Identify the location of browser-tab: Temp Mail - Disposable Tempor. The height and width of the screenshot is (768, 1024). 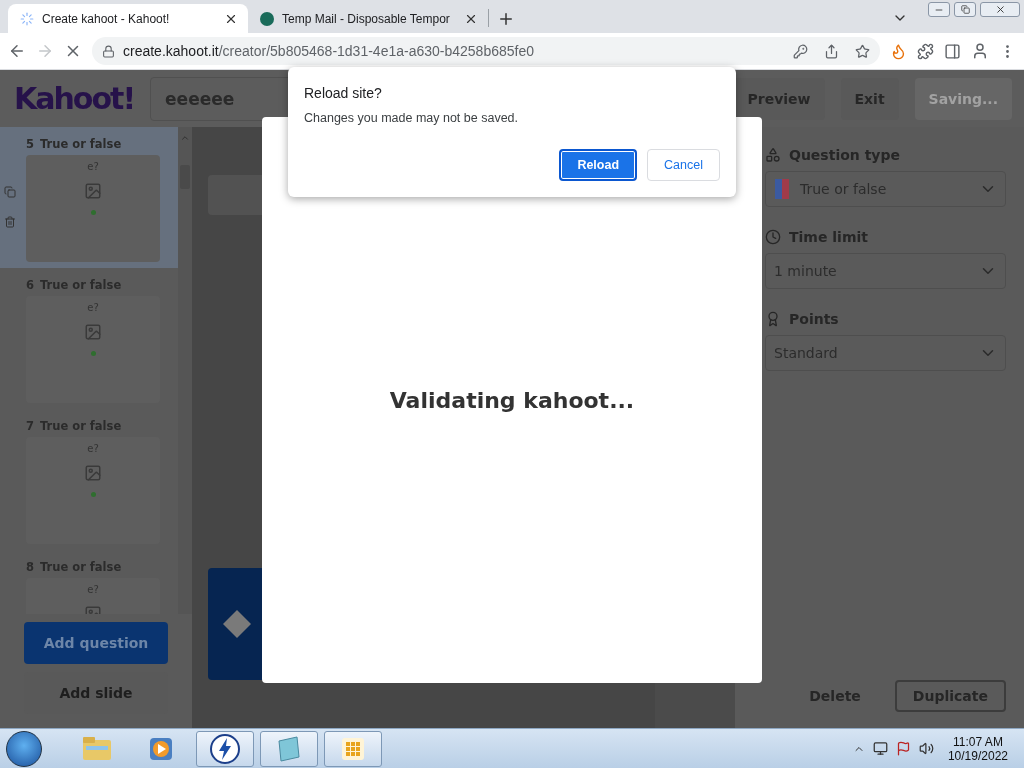
(368, 18).